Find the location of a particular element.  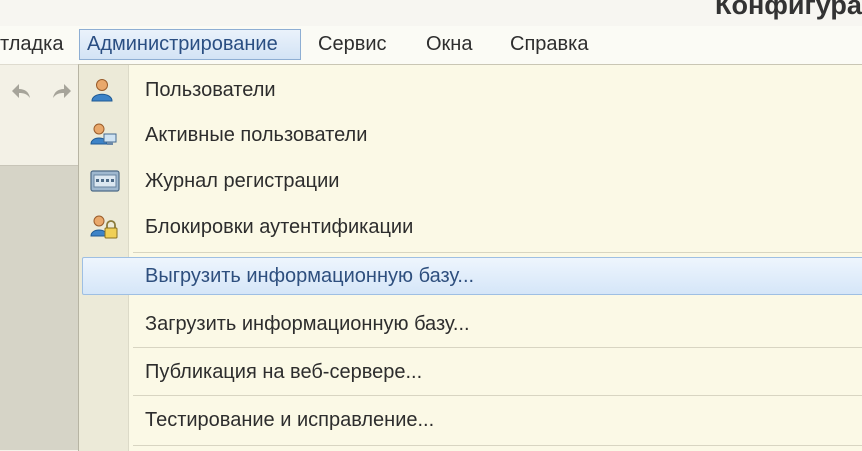

user-icon is located at coordinates (104, 90).